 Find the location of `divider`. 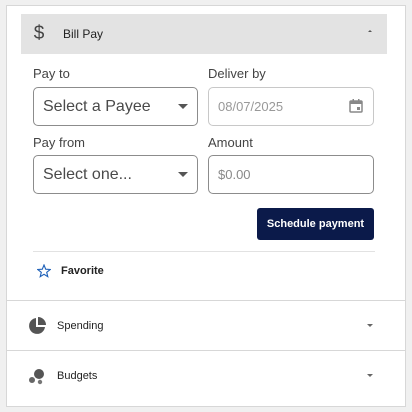

divider is located at coordinates (204, 251).